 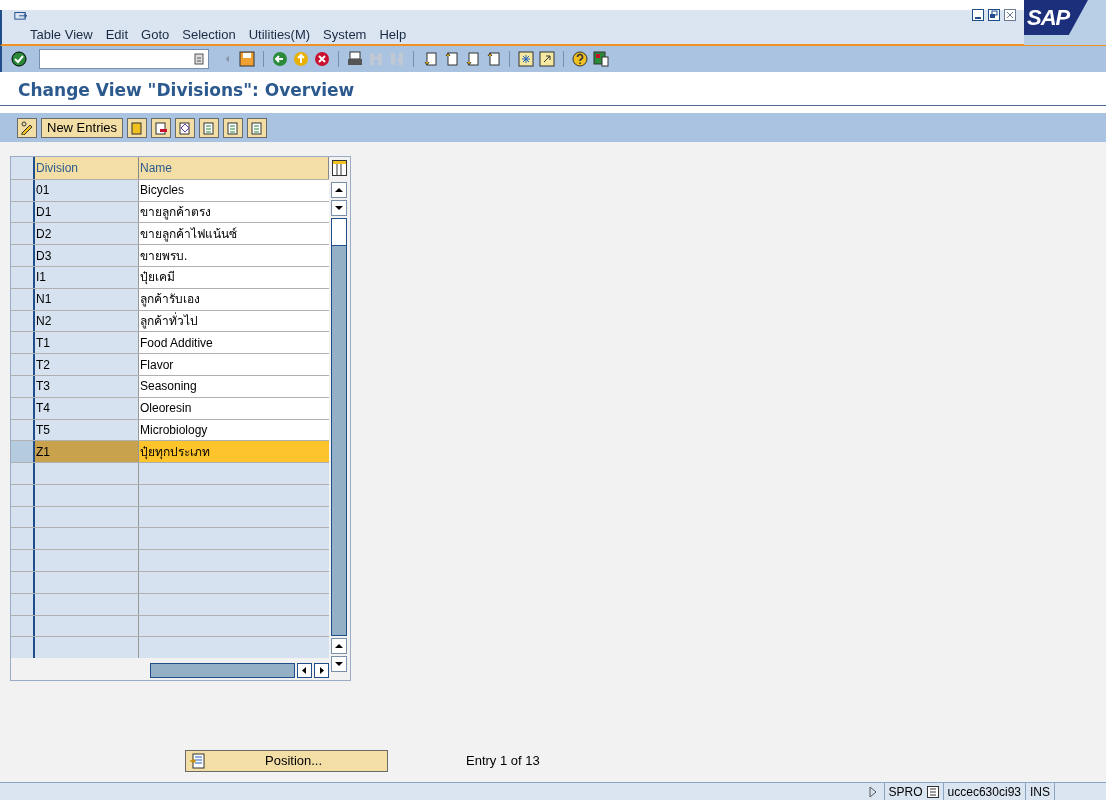 What do you see at coordinates (185, 127) in the screenshot?
I see `undo-button` at bounding box center [185, 127].